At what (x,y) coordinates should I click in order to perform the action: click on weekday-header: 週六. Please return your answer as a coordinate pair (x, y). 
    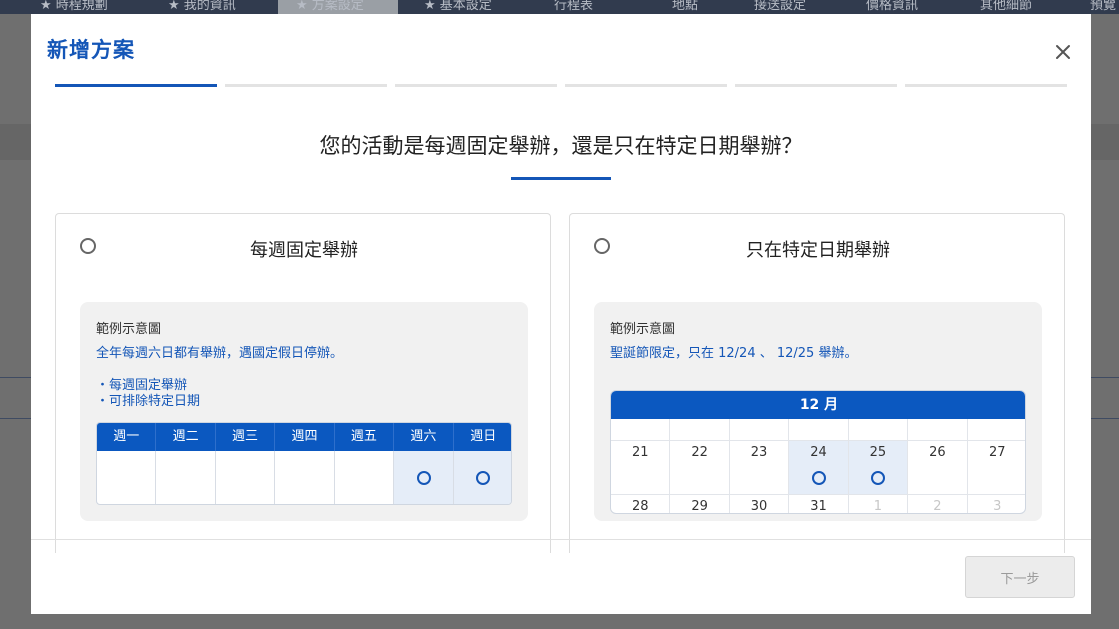
    Looking at the image, I should click on (424, 437).